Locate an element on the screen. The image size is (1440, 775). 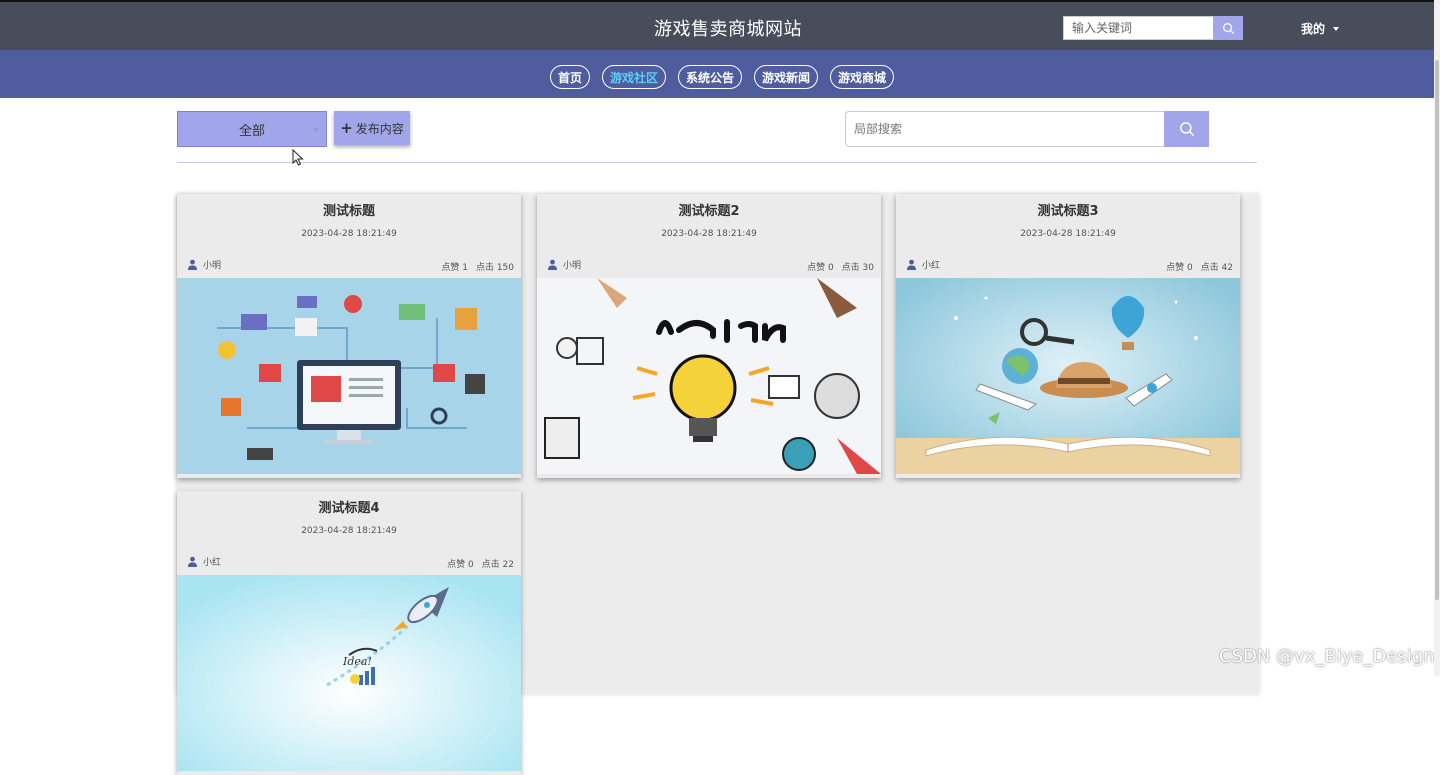
mouse-cursor-icon is located at coordinates (298, 157).